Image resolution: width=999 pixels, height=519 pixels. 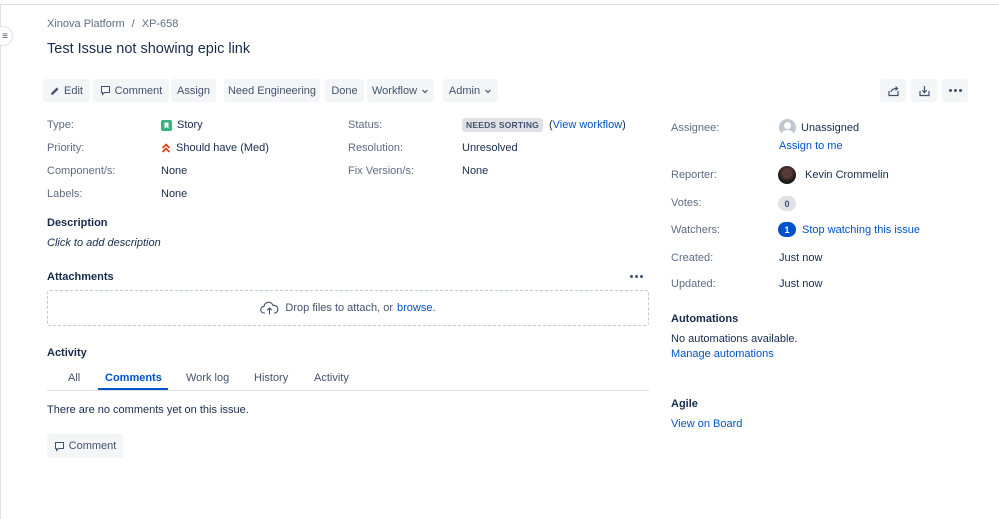 I want to click on more-actions-button, so click(x=955, y=90).